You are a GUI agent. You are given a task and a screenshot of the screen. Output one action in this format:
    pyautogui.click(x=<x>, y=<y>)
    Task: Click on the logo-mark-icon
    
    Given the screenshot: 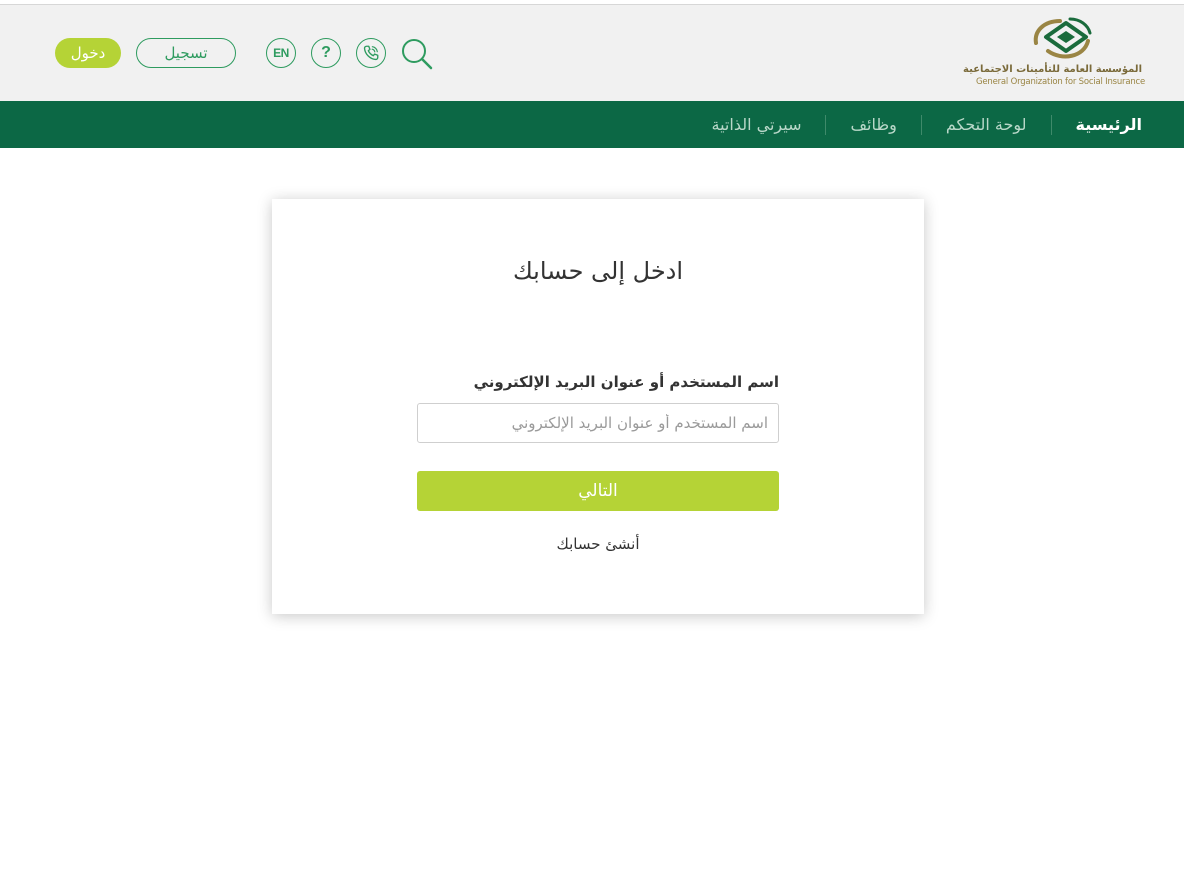 What is the action you would take?
    pyautogui.click(x=1062, y=38)
    